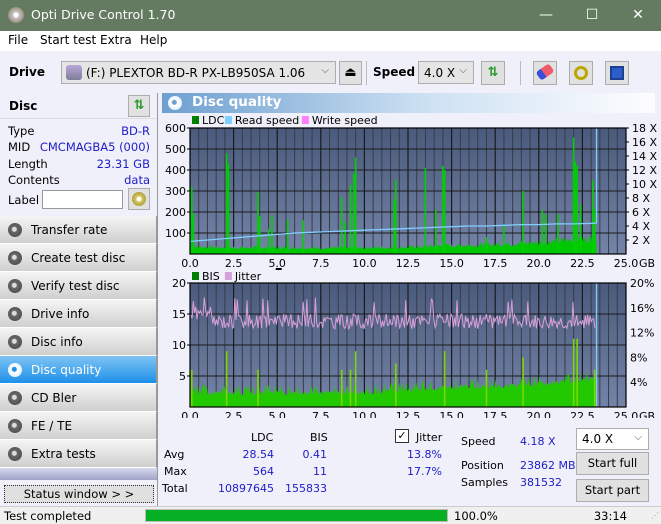  What do you see at coordinates (78, 230) in the screenshot?
I see `nav-item-transfer-rate: Transfer rate` at bounding box center [78, 230].